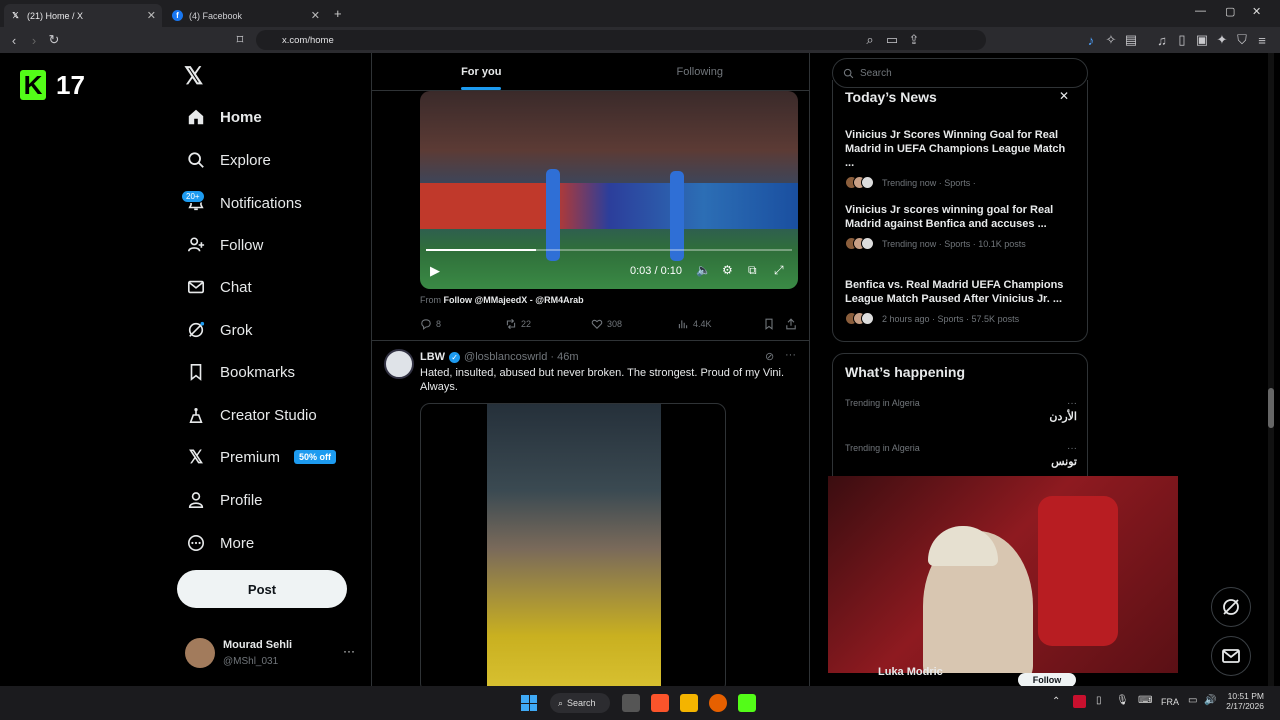  I want to click on zoom-icon: ⌕, so click(870, 40).